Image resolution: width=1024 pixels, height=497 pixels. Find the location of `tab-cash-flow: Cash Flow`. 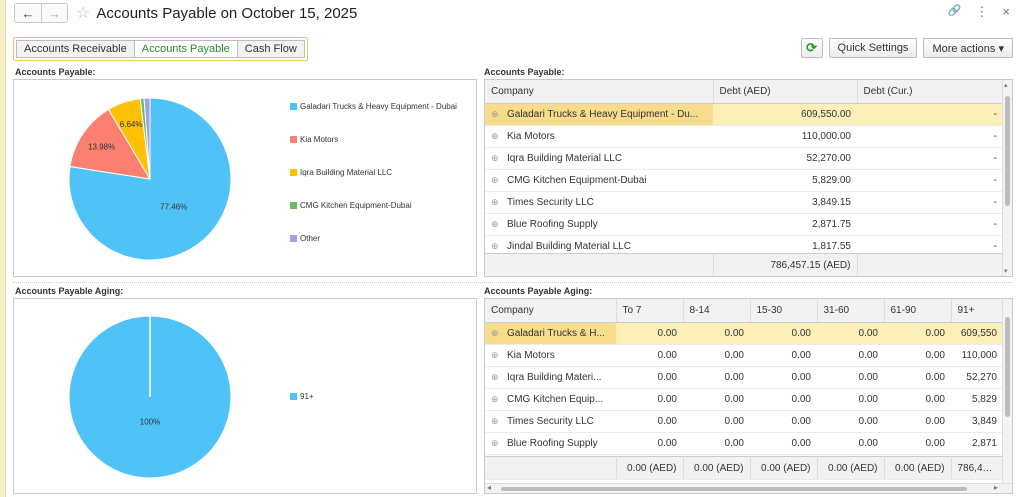

tab-cash-flow: Cash Flow is located at coordinates (271, 49).